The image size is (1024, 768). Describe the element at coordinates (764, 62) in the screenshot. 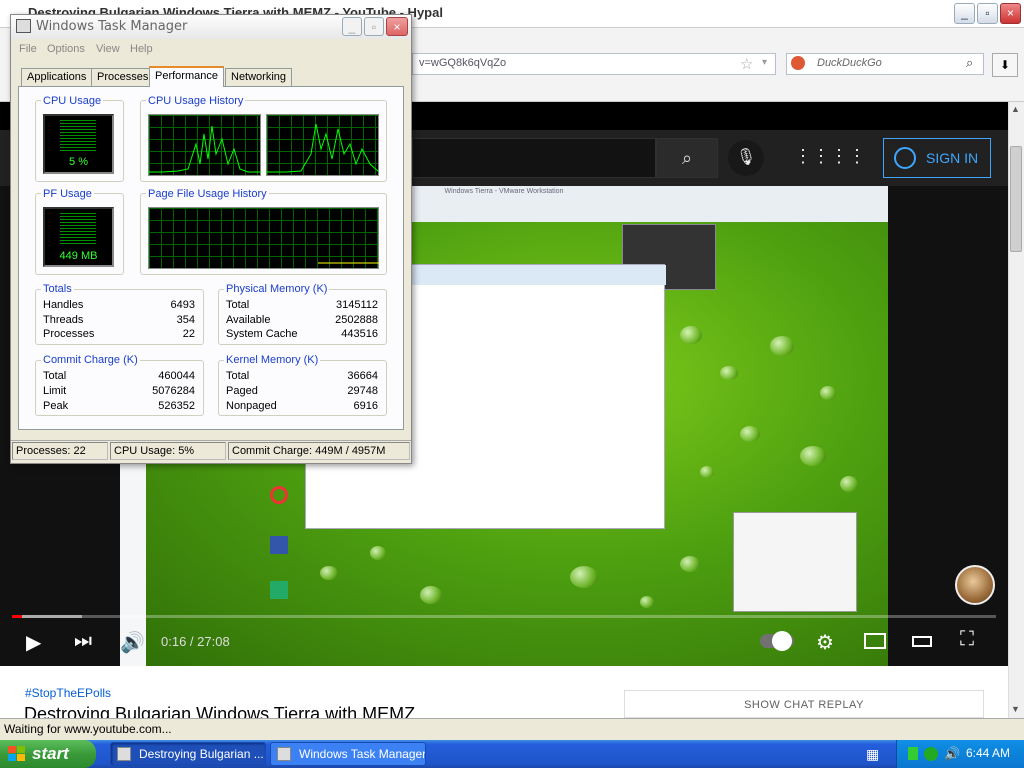

I see `chevron-down-icon: ▾` at that location.